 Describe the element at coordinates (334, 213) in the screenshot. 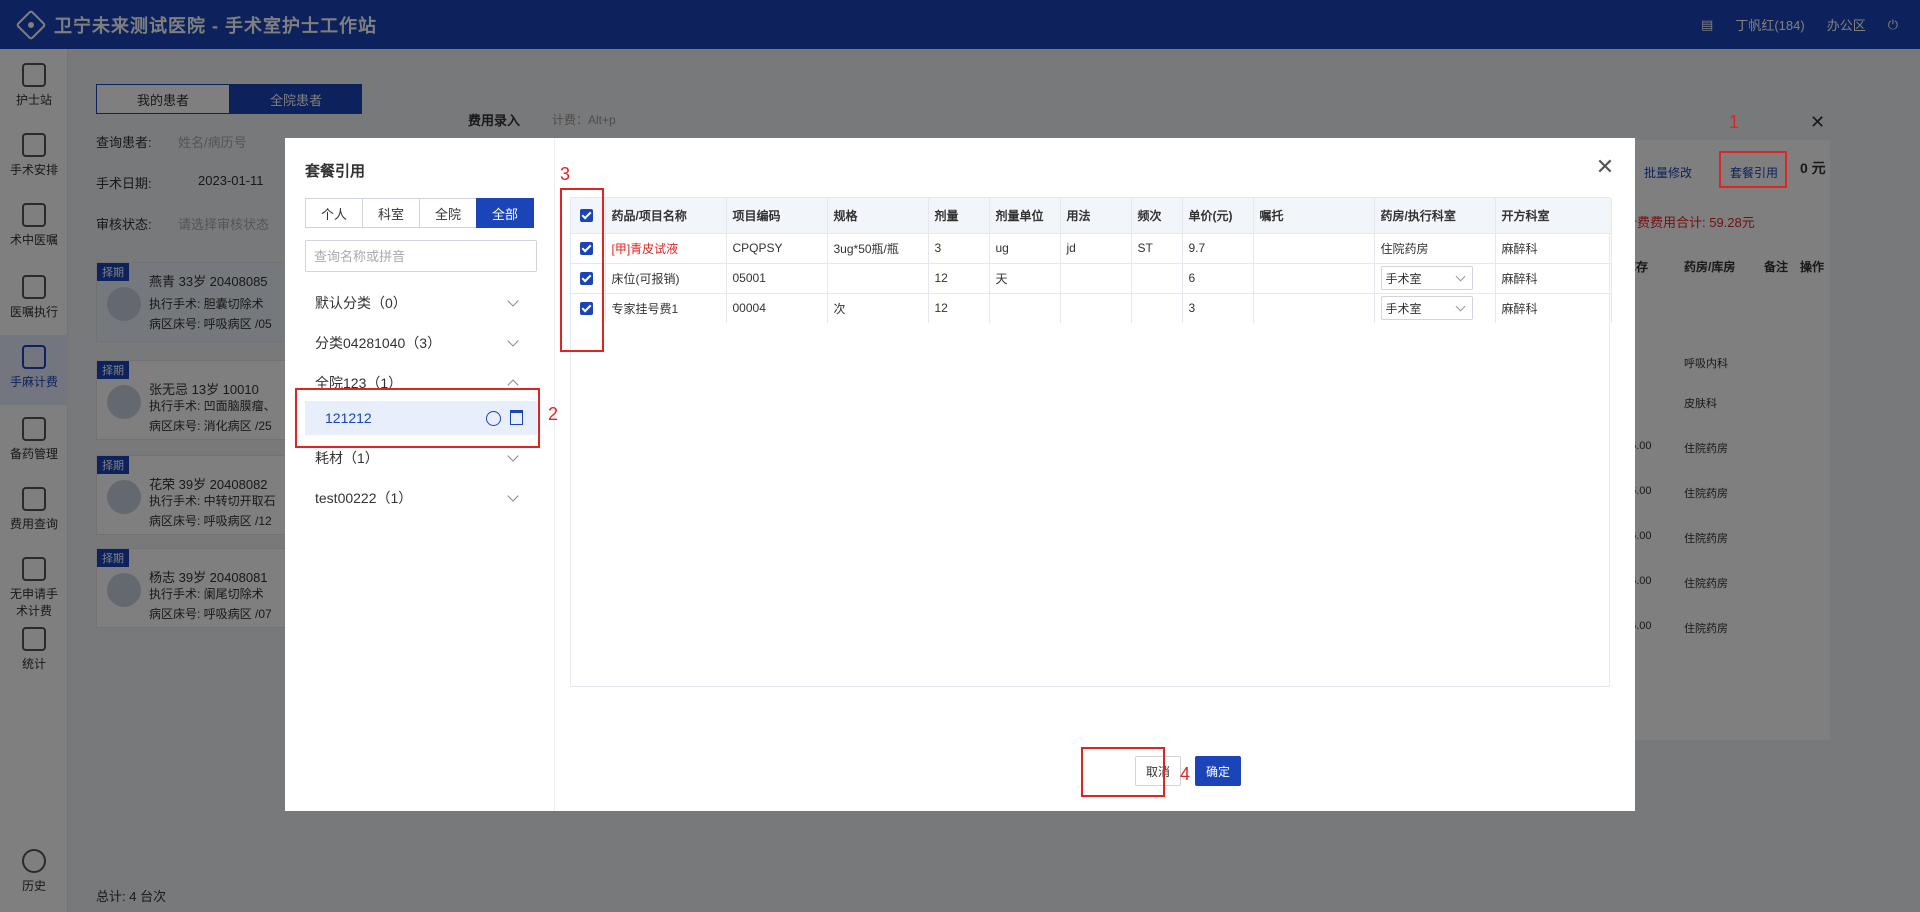

I see `tab-personal: 个人` at that location.